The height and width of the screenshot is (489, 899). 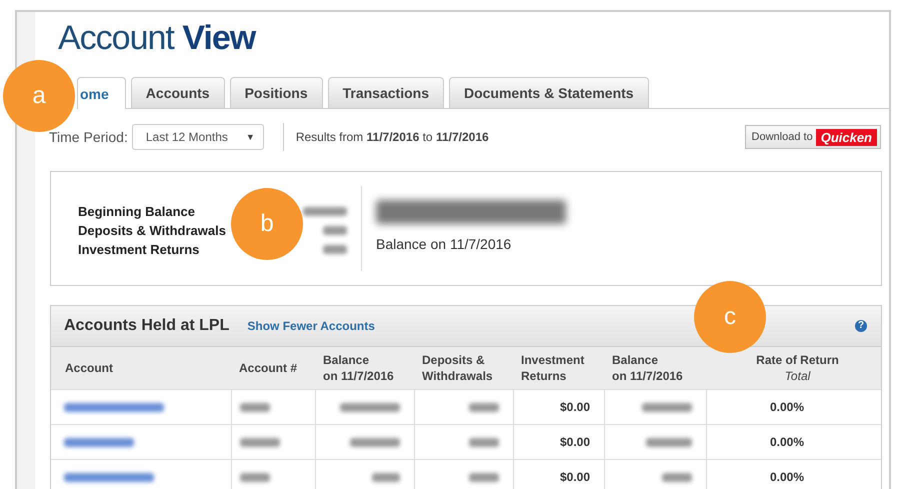 I want to click on tab: Accounts, so click(x=177, y=92).